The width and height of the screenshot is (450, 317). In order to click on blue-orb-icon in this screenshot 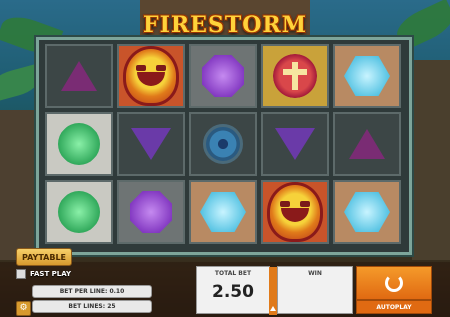, I will do `click(223, 144)`.